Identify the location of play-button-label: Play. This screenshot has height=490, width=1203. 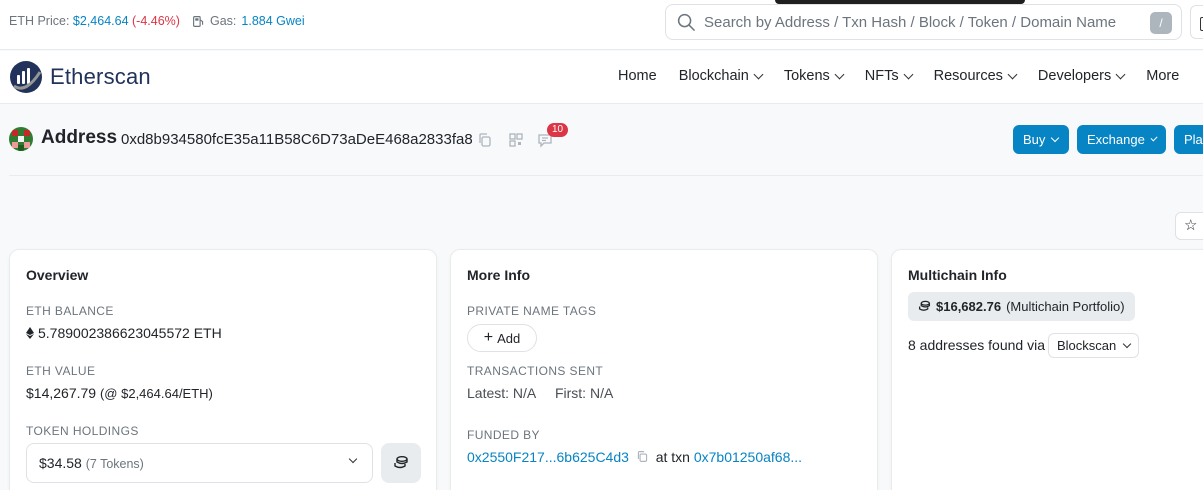
(1193, 139).